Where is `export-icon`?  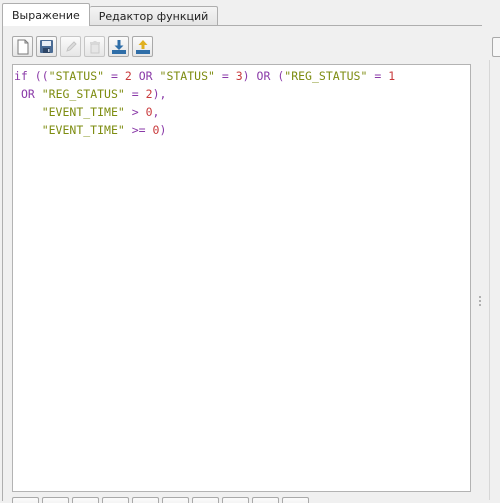
export-icon is located at coordinates (142, 46).